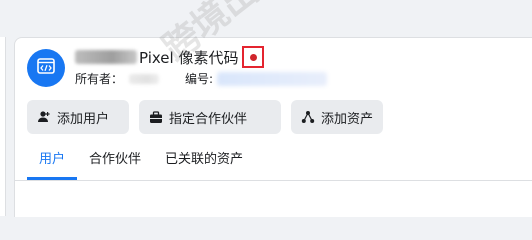 This screenshot has height=240, width=532. I want to click on tab-users: 用户, so click(52, 162).